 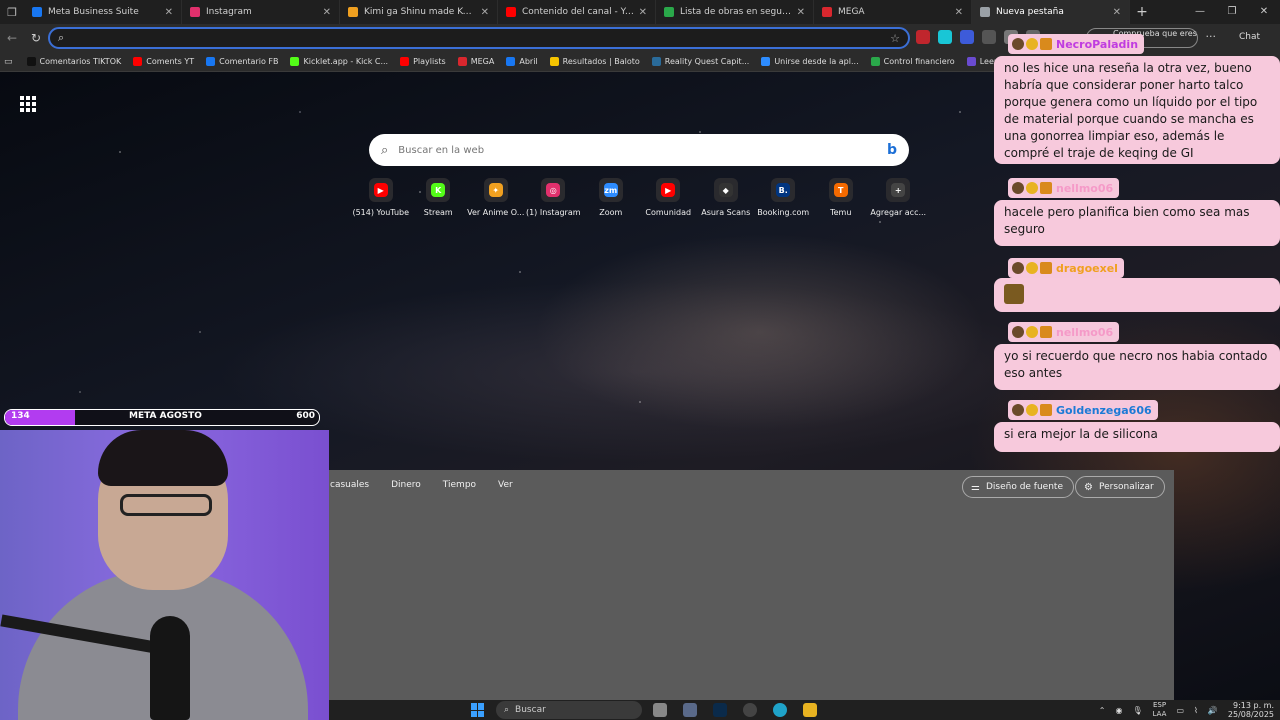 What do you see at coordinates (36, 38) in the screenshot?
I see `refresh-icon: ↻` at bounding box center [36, 38].